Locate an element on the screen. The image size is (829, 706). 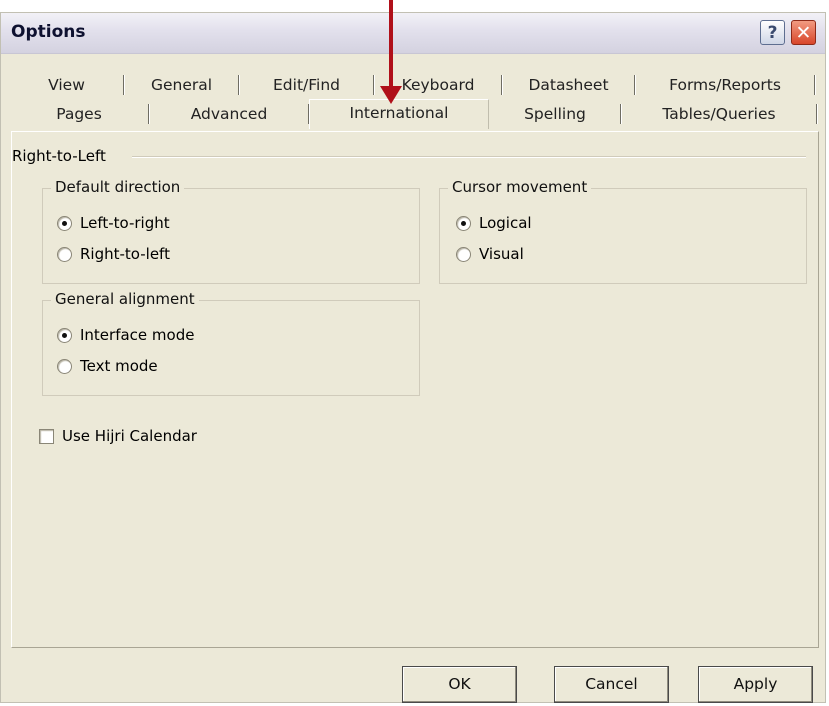
title-bar: Options ? ✕ is located at coordinates (413, 33).